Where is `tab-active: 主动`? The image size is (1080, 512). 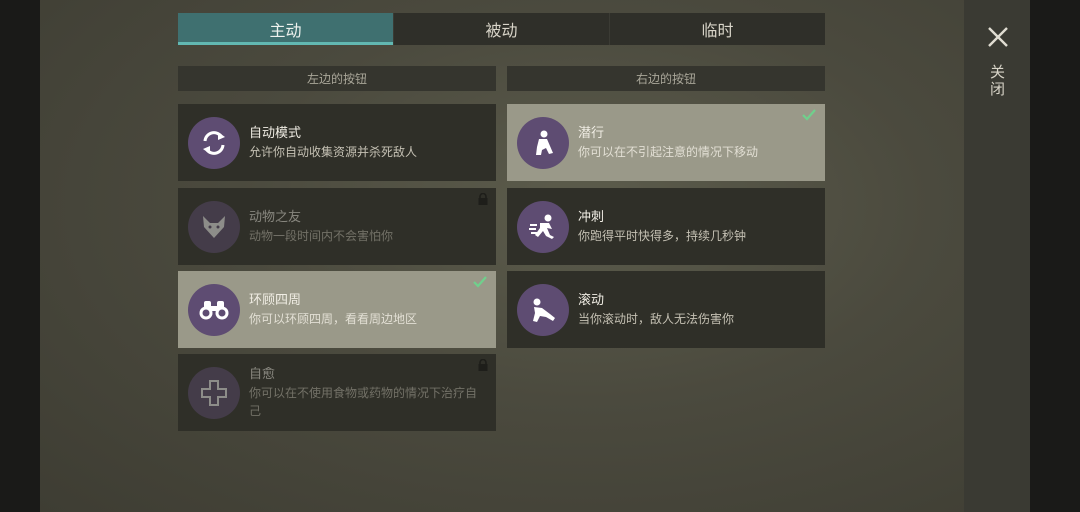 tab-active: 主动 is located at coordinates (286, 29).